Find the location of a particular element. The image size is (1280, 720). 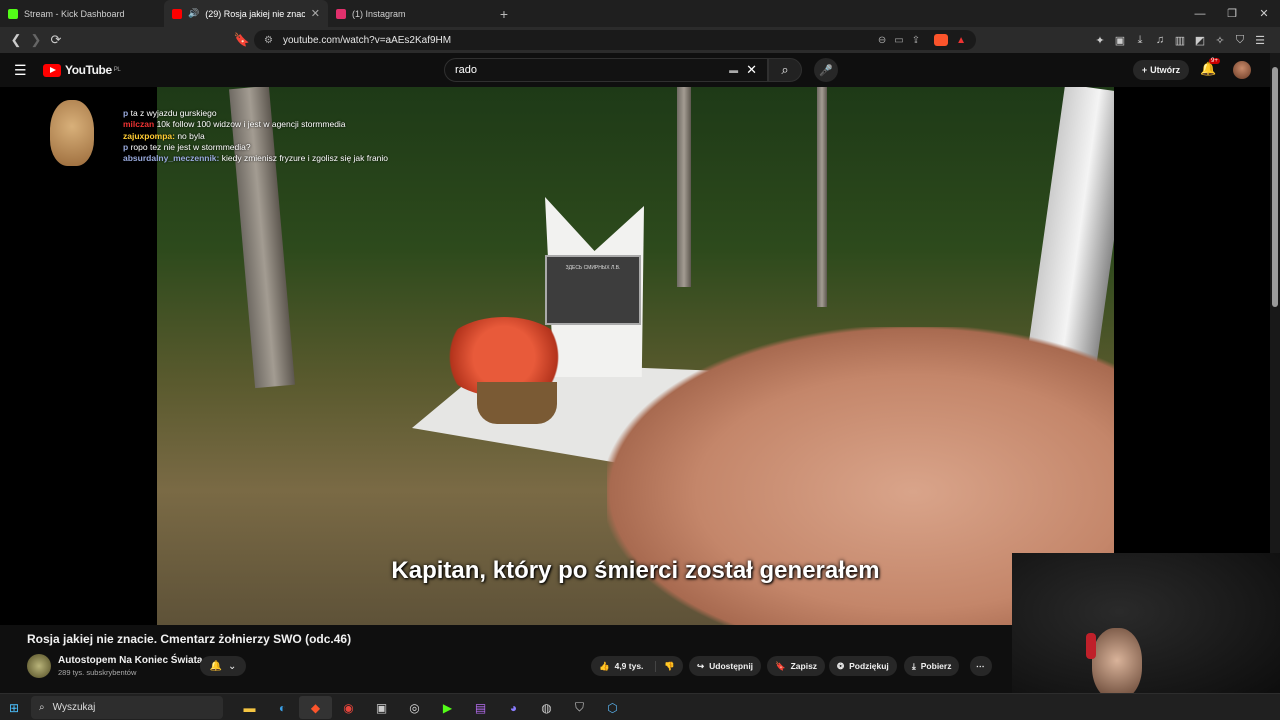

restore-icon: ❐ is located at coordinates (1232, 13).